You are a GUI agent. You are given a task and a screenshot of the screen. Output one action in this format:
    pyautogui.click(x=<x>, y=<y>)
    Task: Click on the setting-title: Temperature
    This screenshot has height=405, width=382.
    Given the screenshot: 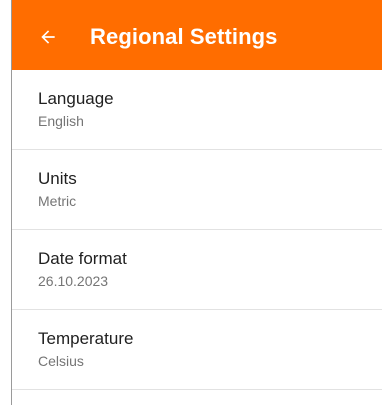 What is the action you would take?
    pyautogui.click(x=86, y=338)
    